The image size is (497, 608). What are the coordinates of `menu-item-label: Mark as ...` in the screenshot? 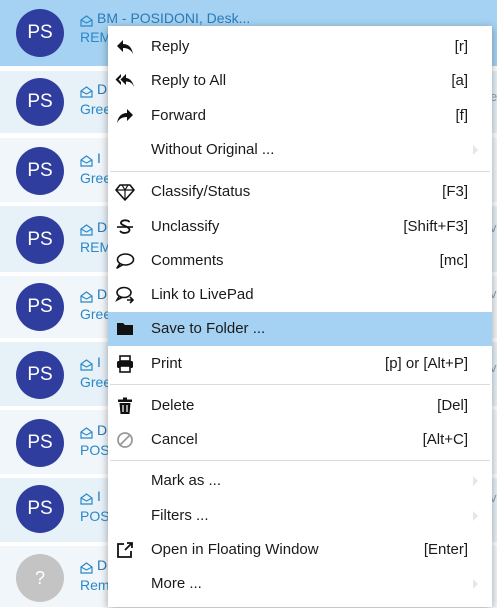 It's located at (186, 480).